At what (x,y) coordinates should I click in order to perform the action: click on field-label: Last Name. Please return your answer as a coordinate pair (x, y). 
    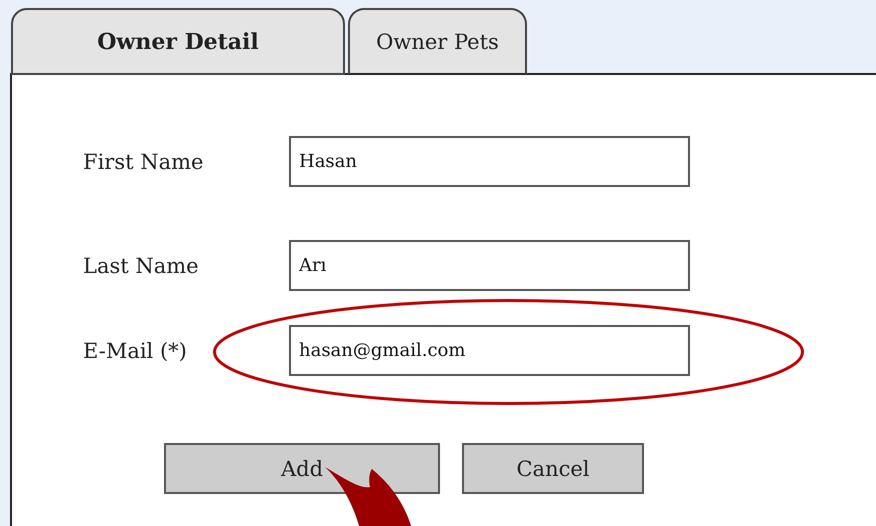
    Looking at the image, I should click on (141, 266).